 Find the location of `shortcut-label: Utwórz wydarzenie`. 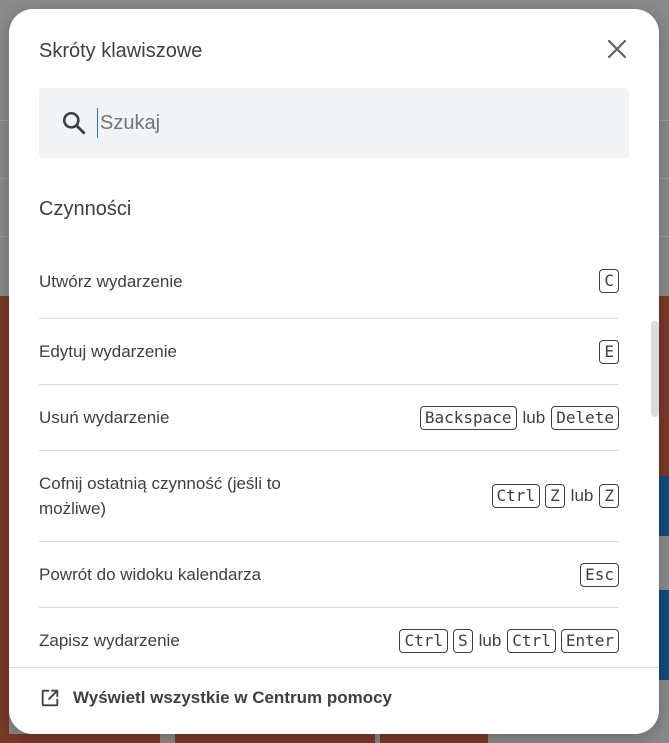

shortcut-label: Utwórz wydarzenie is located at coordinates (111, 281).